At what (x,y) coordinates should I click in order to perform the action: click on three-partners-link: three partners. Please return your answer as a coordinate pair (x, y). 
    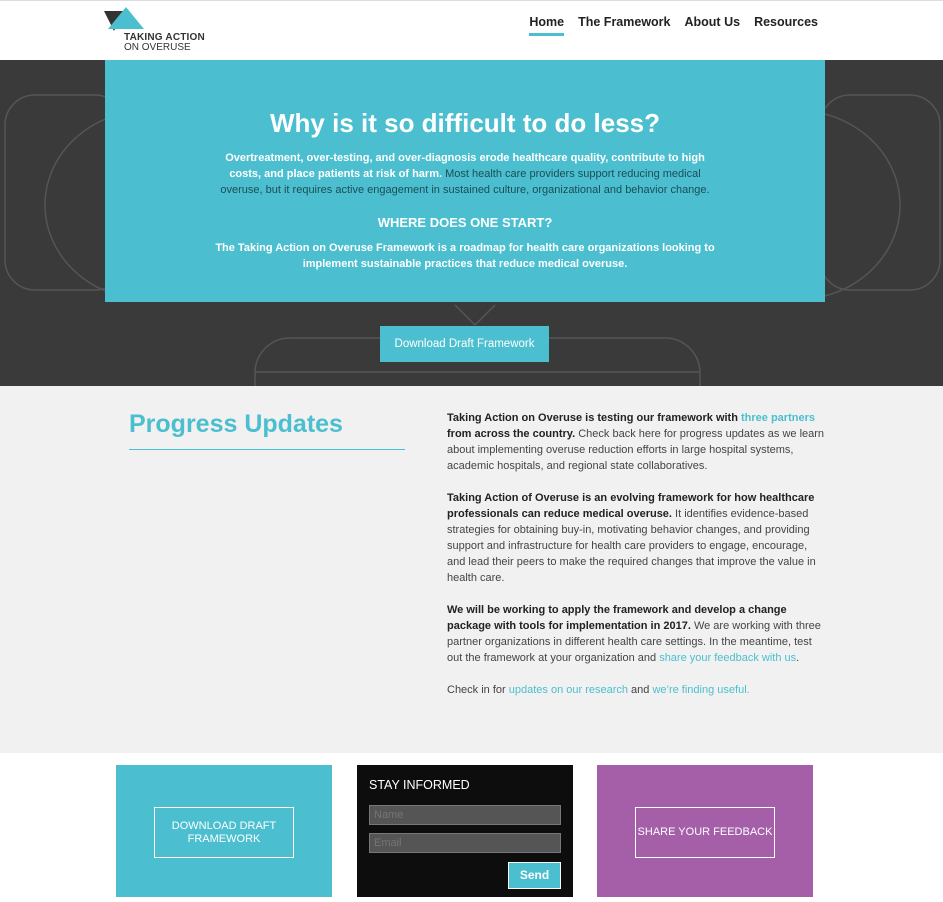
    Looking at the image, I should click on (778, 418).